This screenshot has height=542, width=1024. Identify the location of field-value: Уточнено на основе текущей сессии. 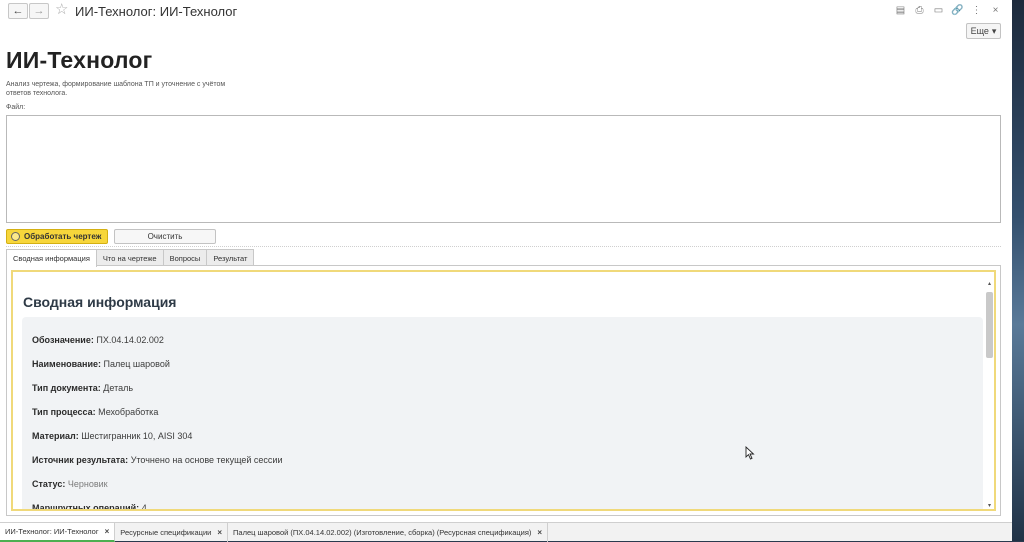
(206, 460).